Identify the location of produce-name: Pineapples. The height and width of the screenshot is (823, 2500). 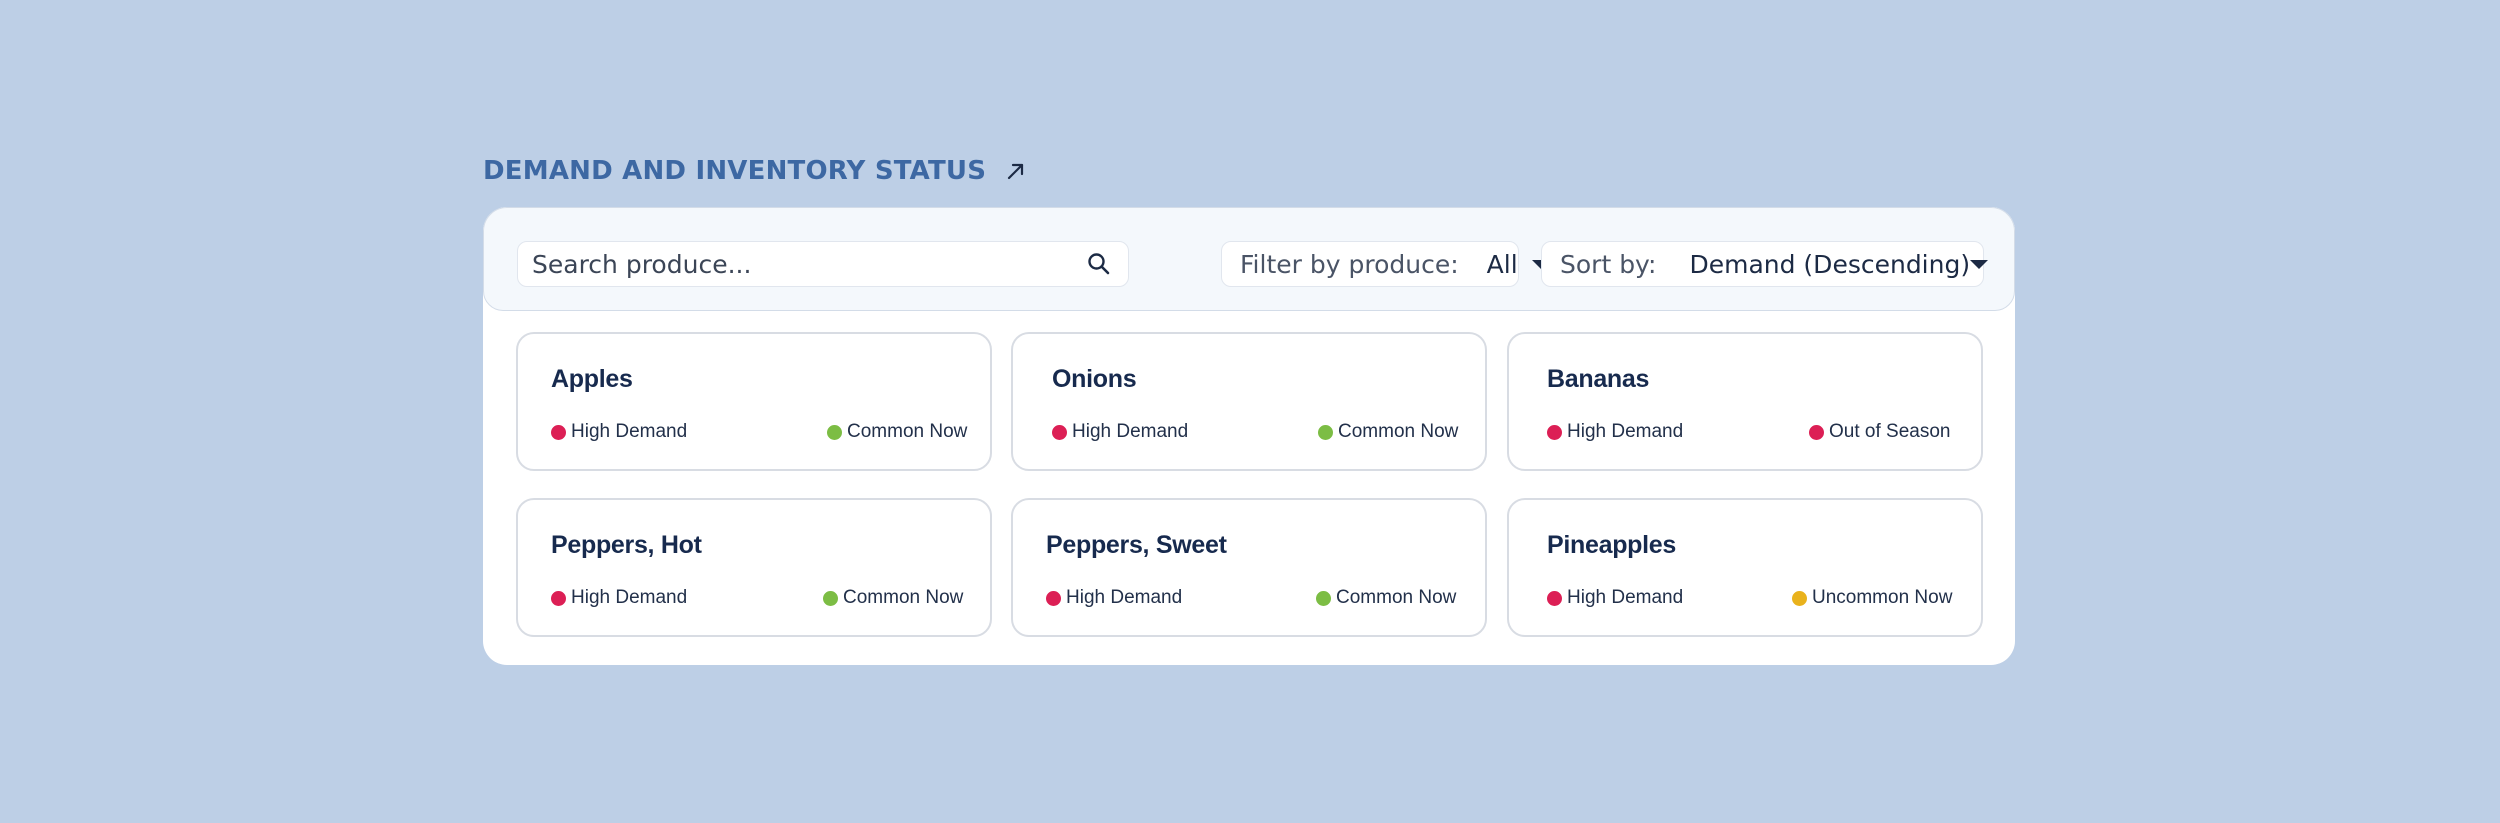
(1611, 545).